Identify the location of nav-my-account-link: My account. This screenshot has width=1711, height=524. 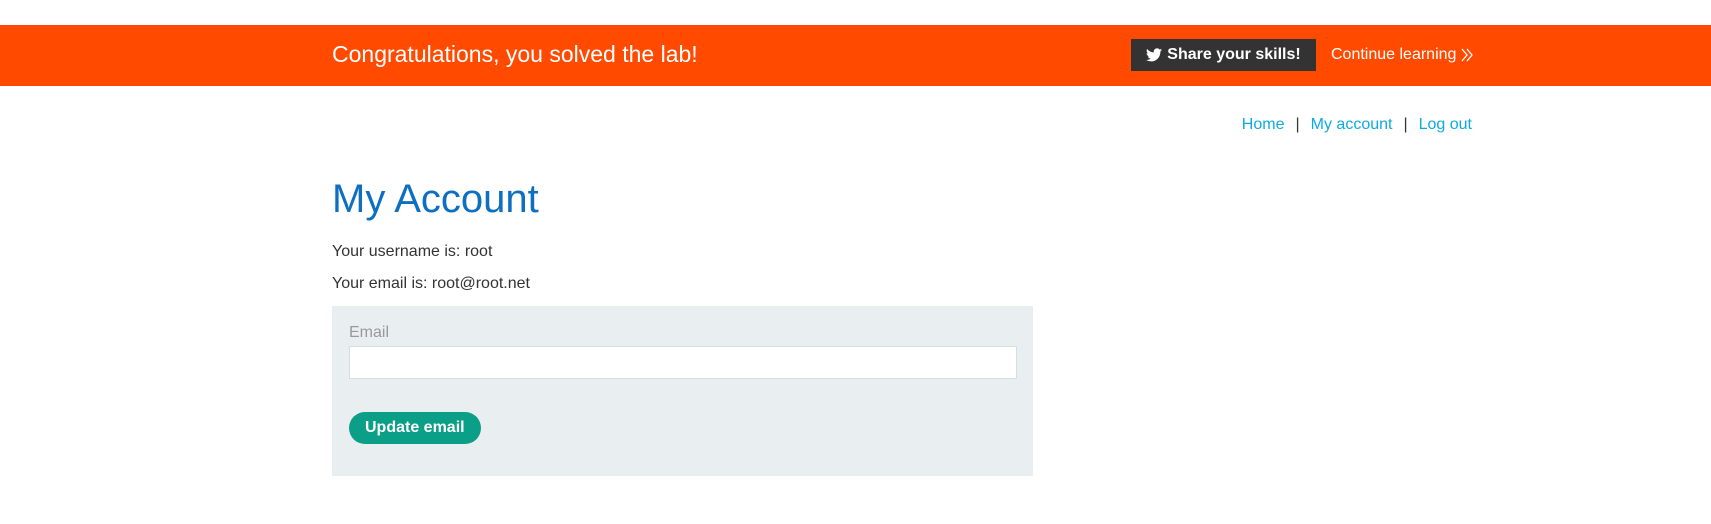
(1352, 125).